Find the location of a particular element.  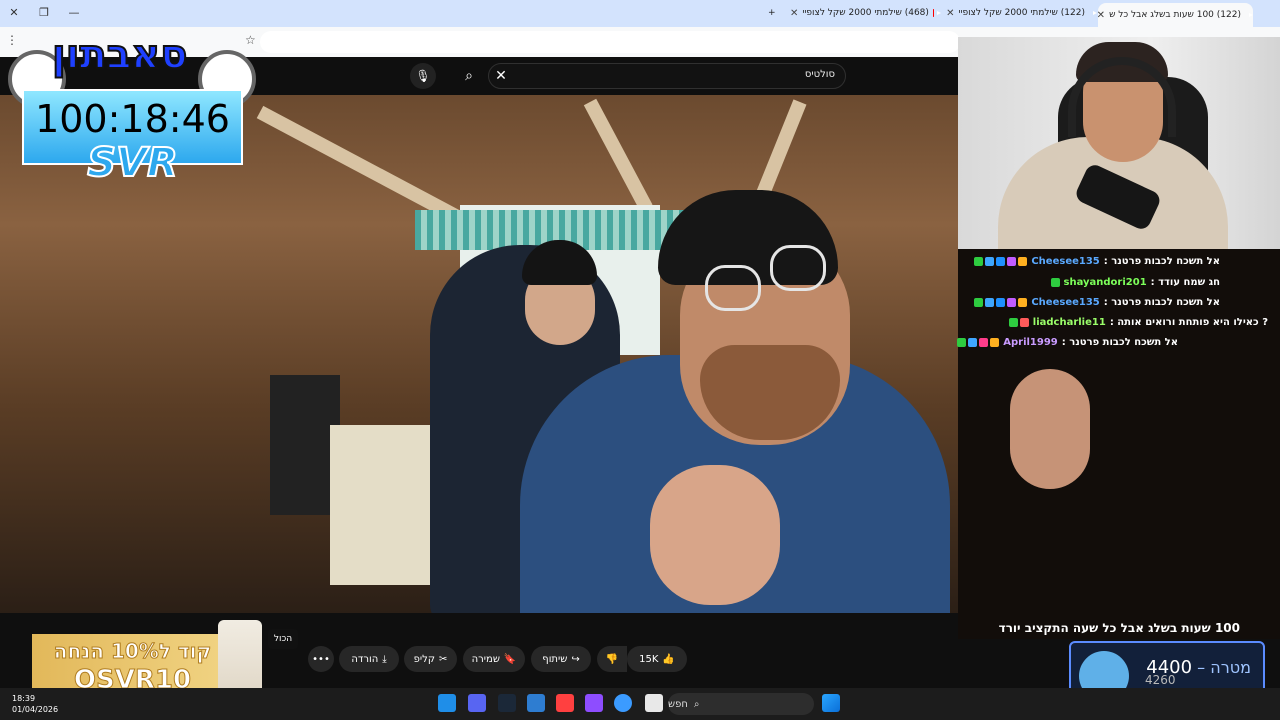

restore-window-icon: ❐ is located at coordinates (44, 13).